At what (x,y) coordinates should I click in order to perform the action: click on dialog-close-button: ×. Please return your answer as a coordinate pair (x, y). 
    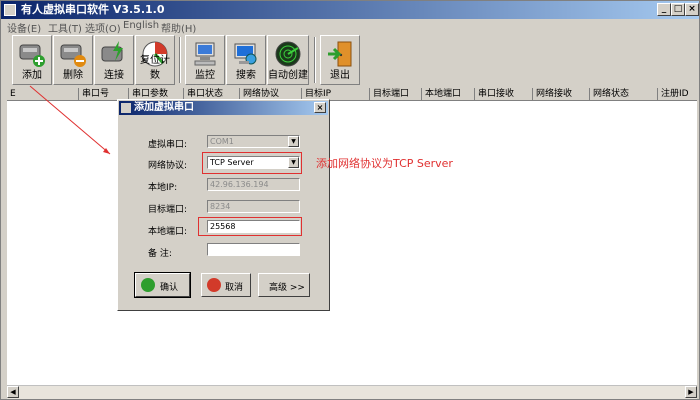
    Looking at the image, I should click on (320, 107).